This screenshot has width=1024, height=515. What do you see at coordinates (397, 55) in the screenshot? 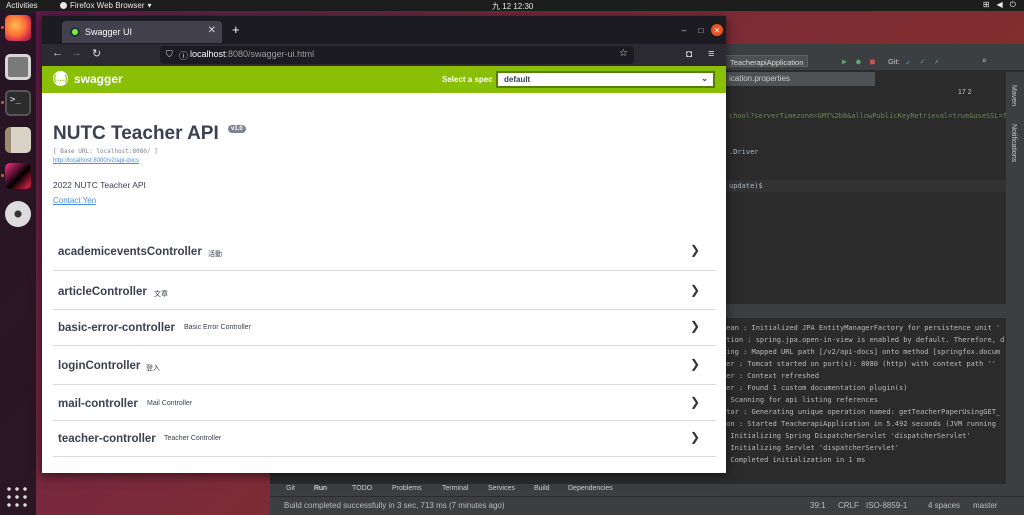
I see `url-bar: ⛉ ⓘ localhost:8080/swagger-ui.html ☆` at bounding box center [397, 55].